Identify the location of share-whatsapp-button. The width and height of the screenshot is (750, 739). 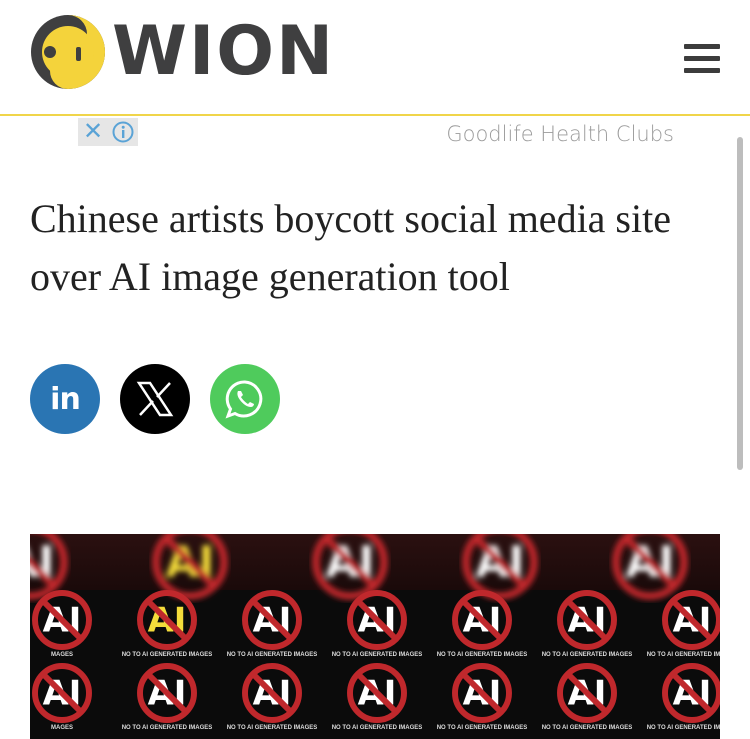
(245, 399).